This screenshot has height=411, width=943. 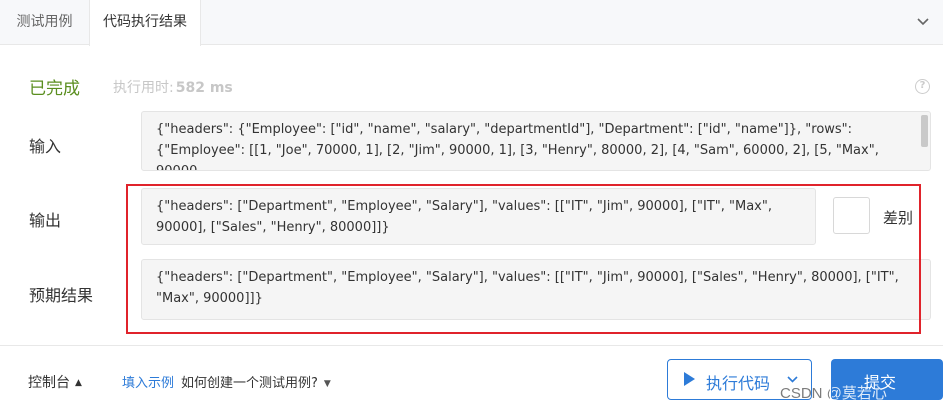 What do you see at coordinates (204, 88) in the screenshot?
I see `runtime-value: 582 ms` at bounding box center [204, 88].